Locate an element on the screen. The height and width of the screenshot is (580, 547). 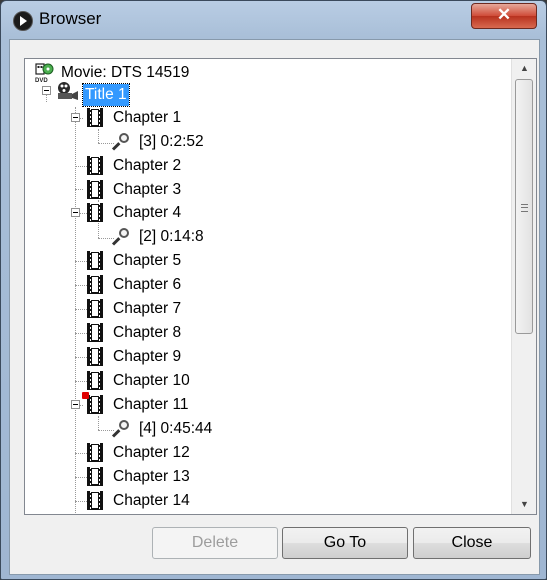
app-play-icon is located at coordinates (23, 21).